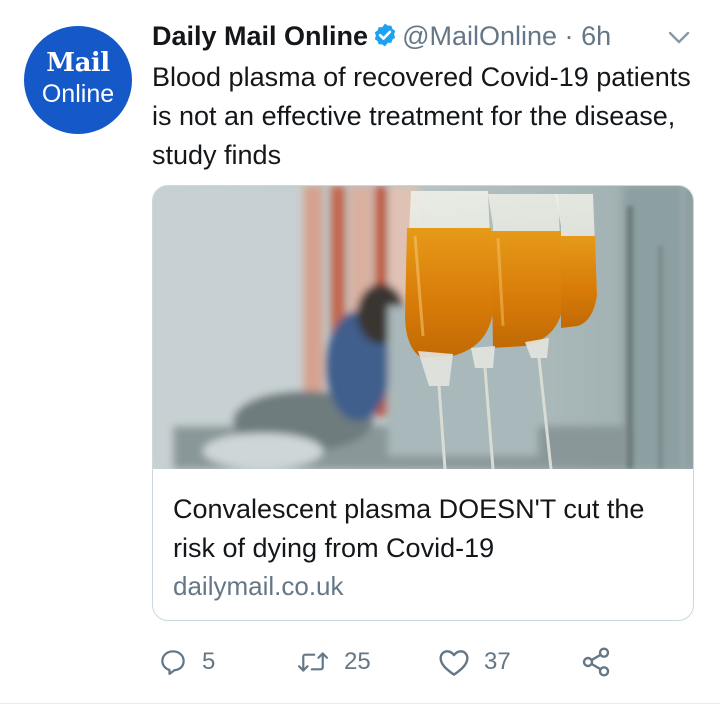 This screenshot has height=708, width=720. What do you see at coordinates (596, 36) in the screenshot?
I see `timestamp: 6h` at bounding box center [596, 36].